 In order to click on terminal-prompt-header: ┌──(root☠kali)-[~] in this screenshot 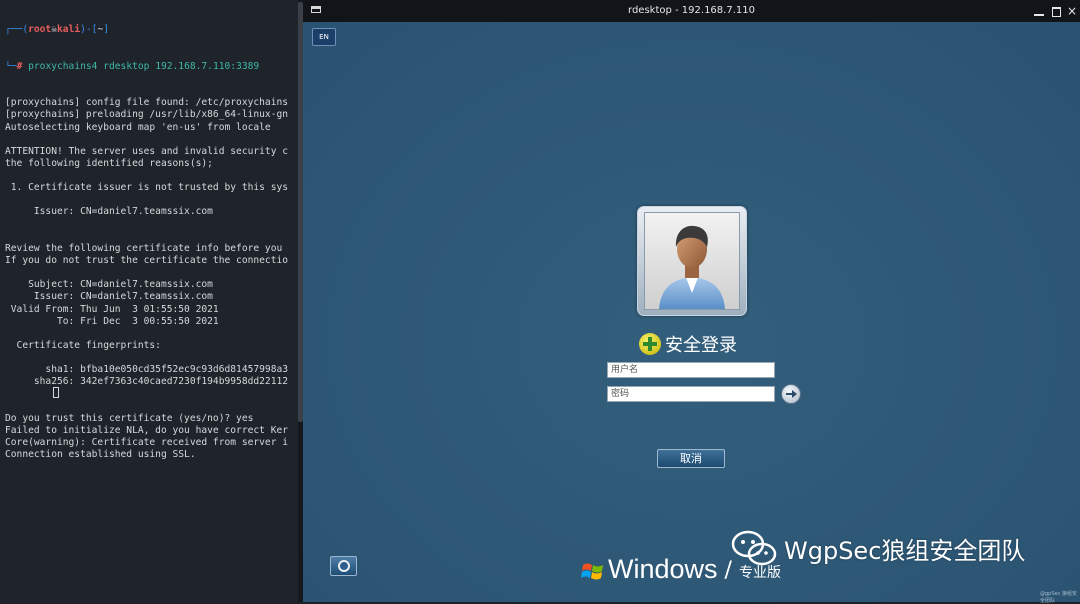, I will do `click(57, 30)`.